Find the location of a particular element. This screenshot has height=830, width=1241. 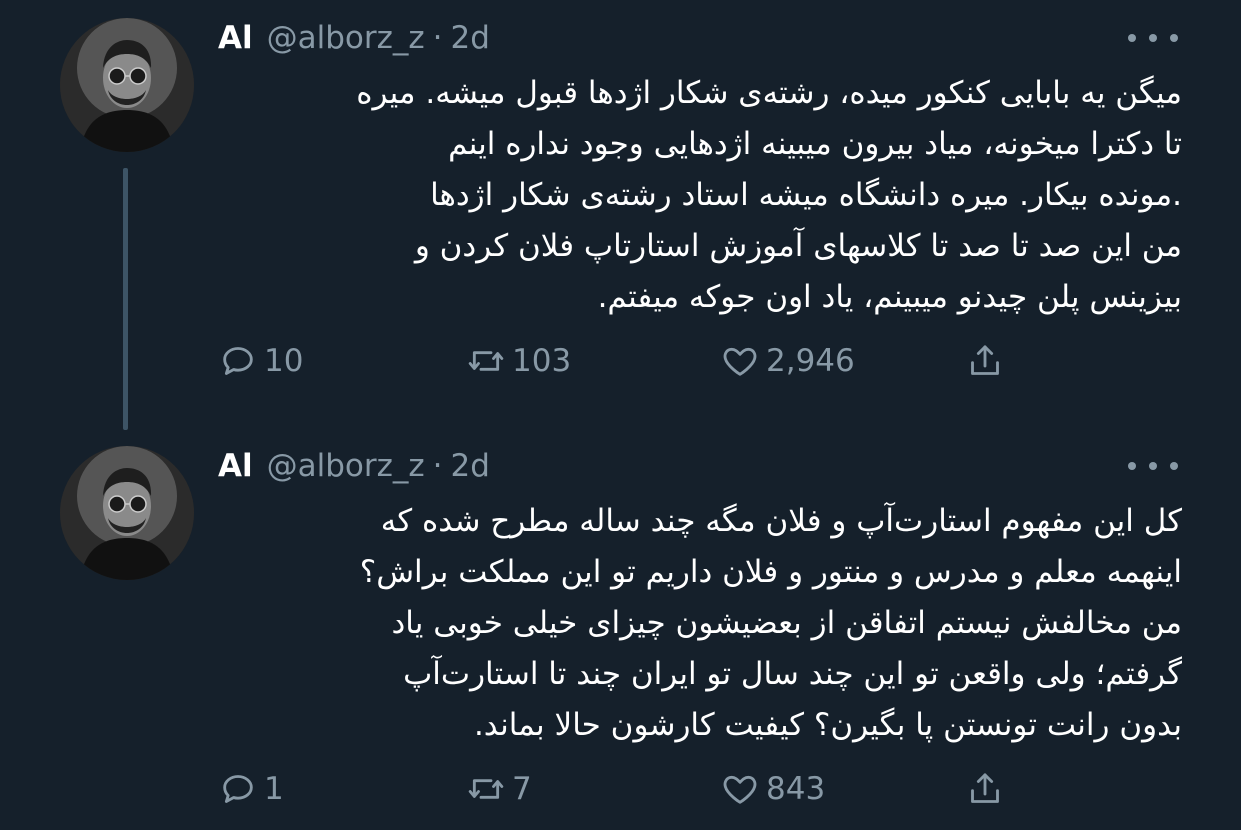

reply-button: 1 is located at coordinates (251, 789).